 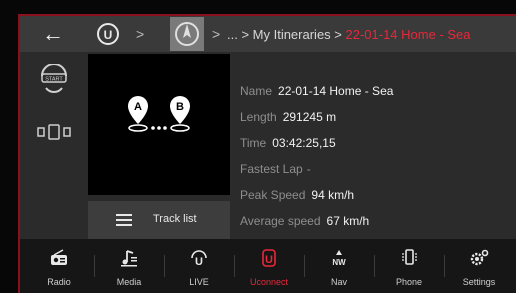 I want to click on detail-key: Name, so click(x=256, y=91).